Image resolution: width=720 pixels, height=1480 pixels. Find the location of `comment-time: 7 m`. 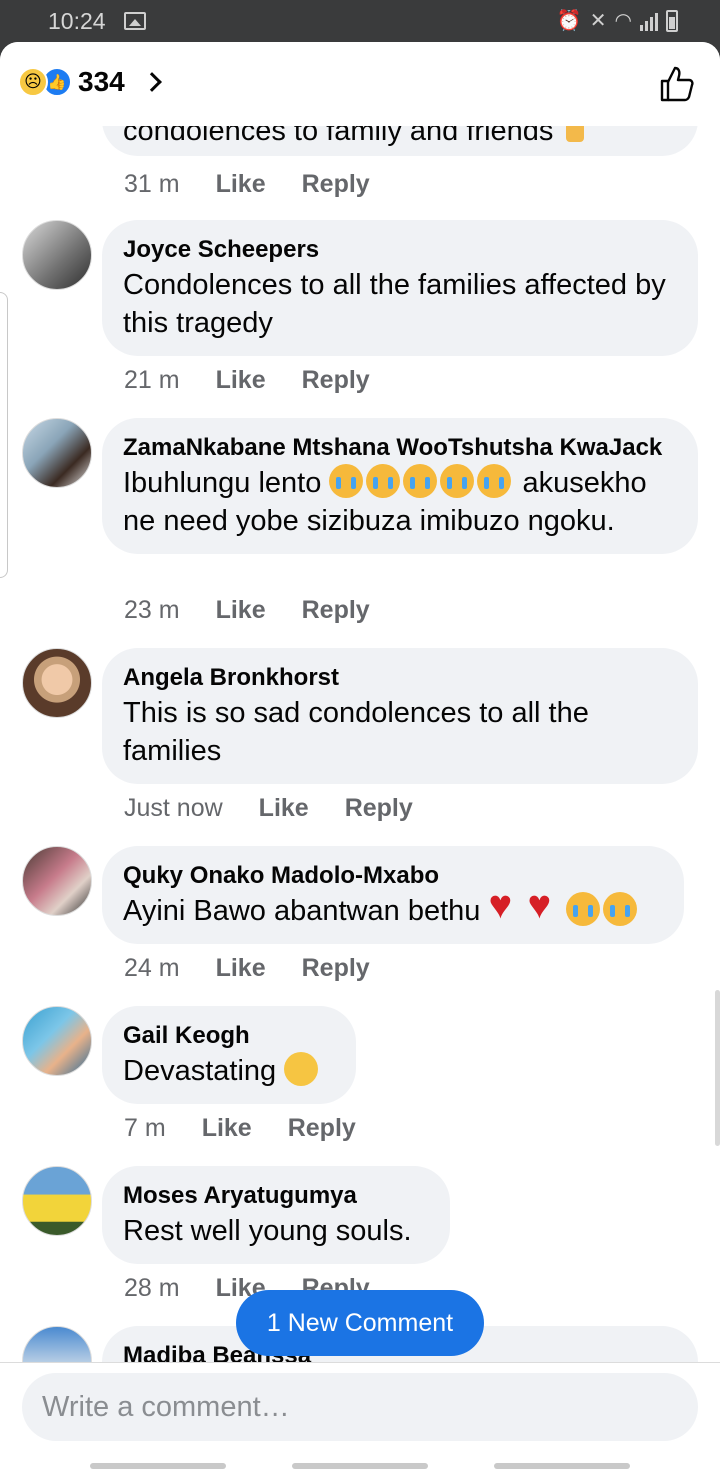

comment-time: 7 m is located at coordinates (145, 1128).